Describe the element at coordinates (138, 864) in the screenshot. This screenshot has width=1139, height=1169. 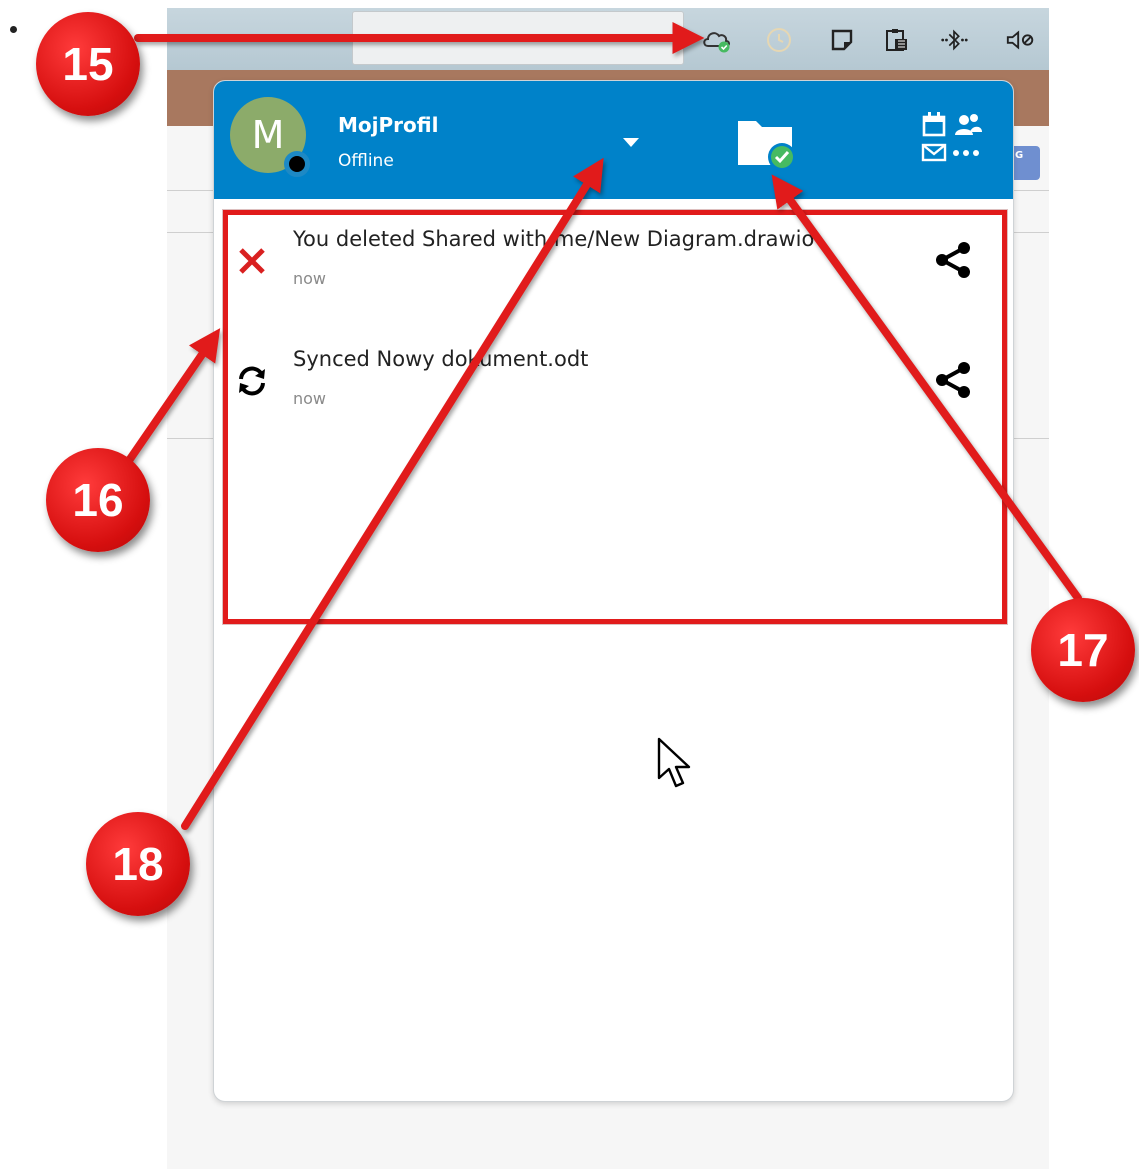
I see `callout-18: 18` at that location.